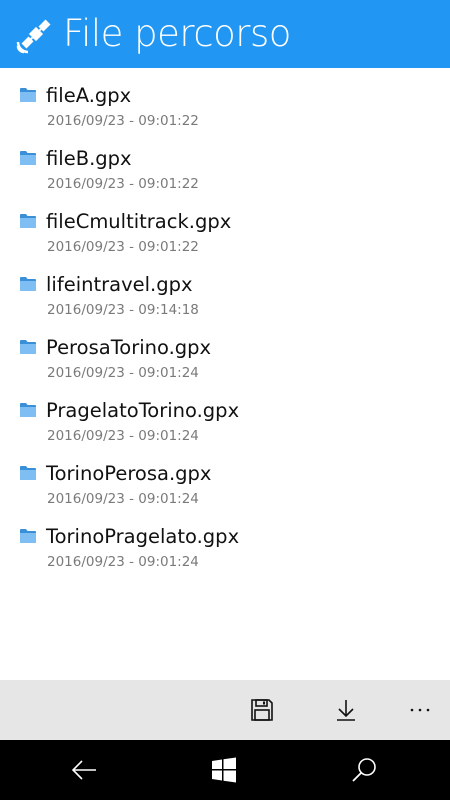  Describe the element at coordinates (177, 33) in the screenshot. I see `page-title: File percorso` at that location.